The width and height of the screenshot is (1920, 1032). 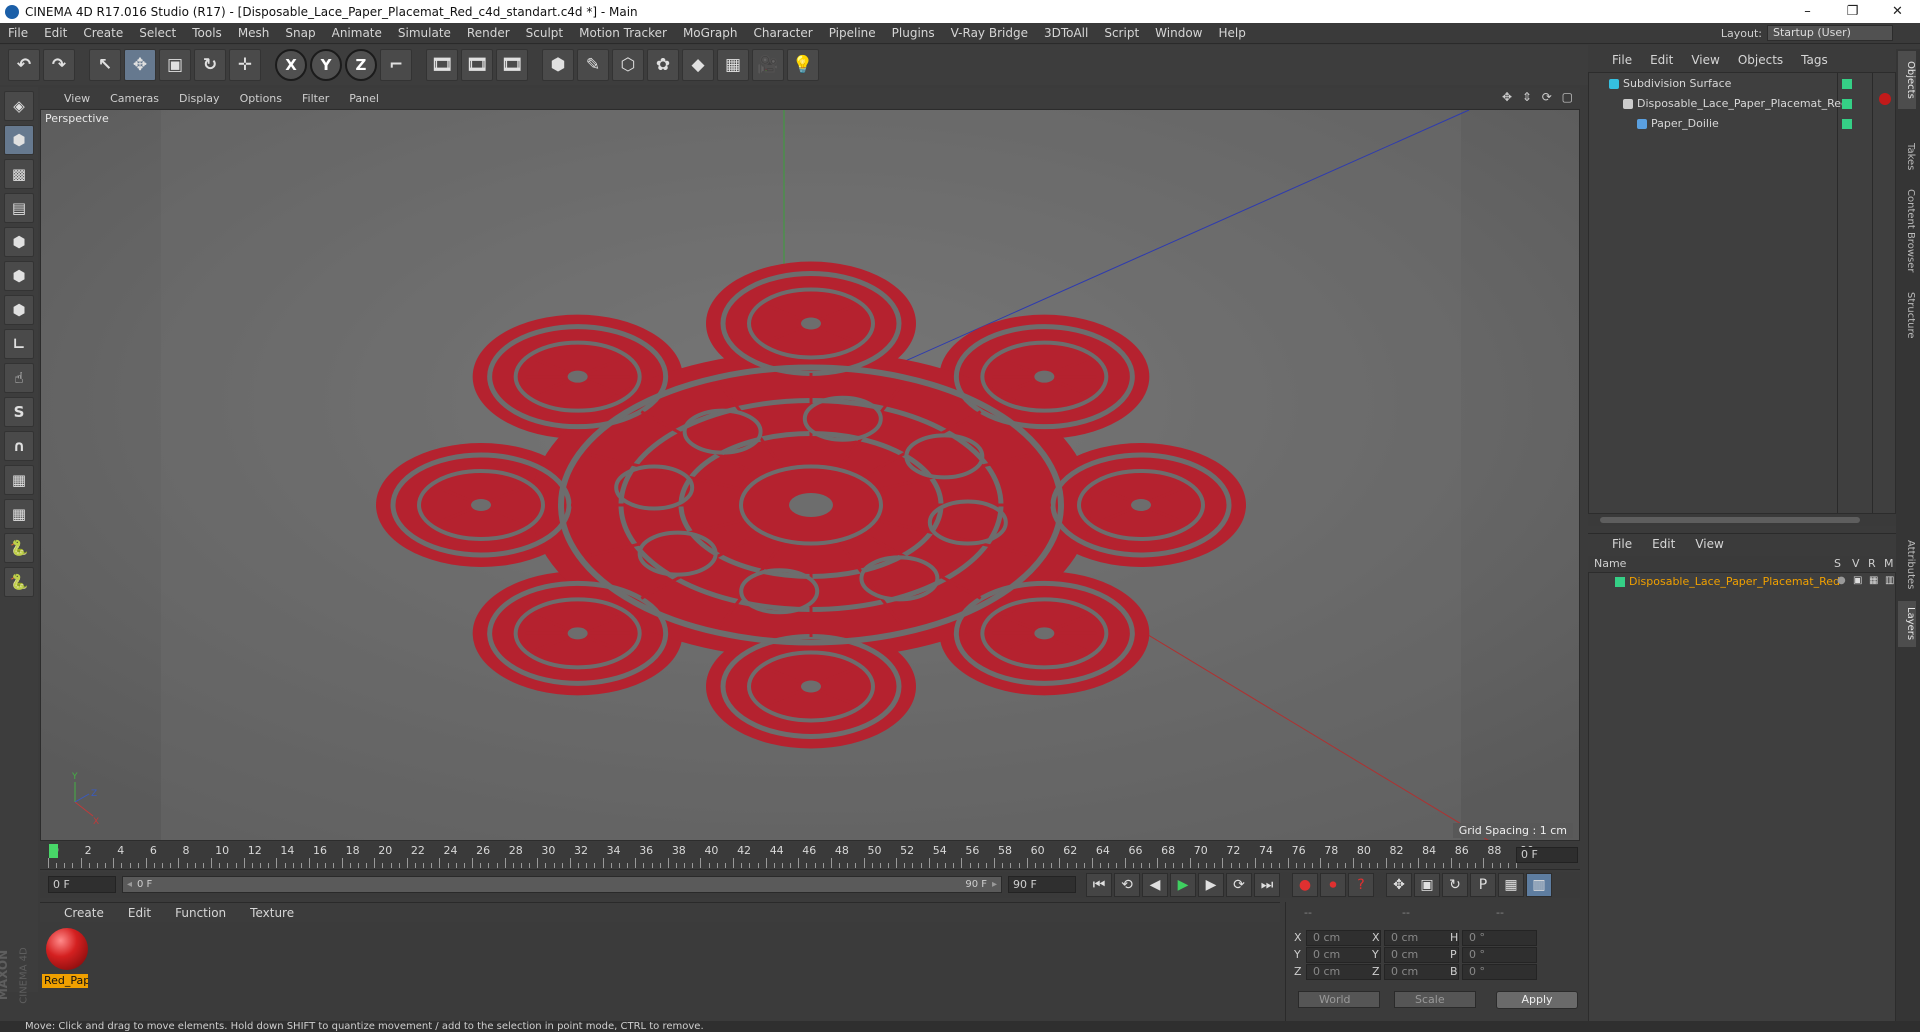 What do you see at coordinates (326, 65) in the screenshot?
I see `y-axis-icon: Y` at bounding box center [326, 65].